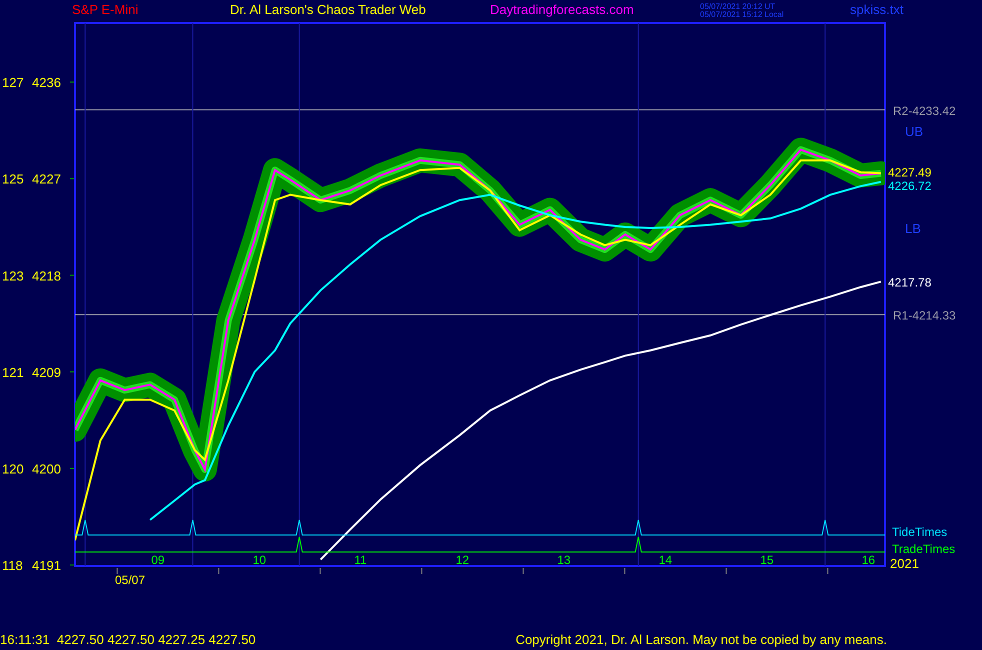  Describe the element at coordinates (130, 580) in the screenshot. I see `date-label: 05/07` at that location.